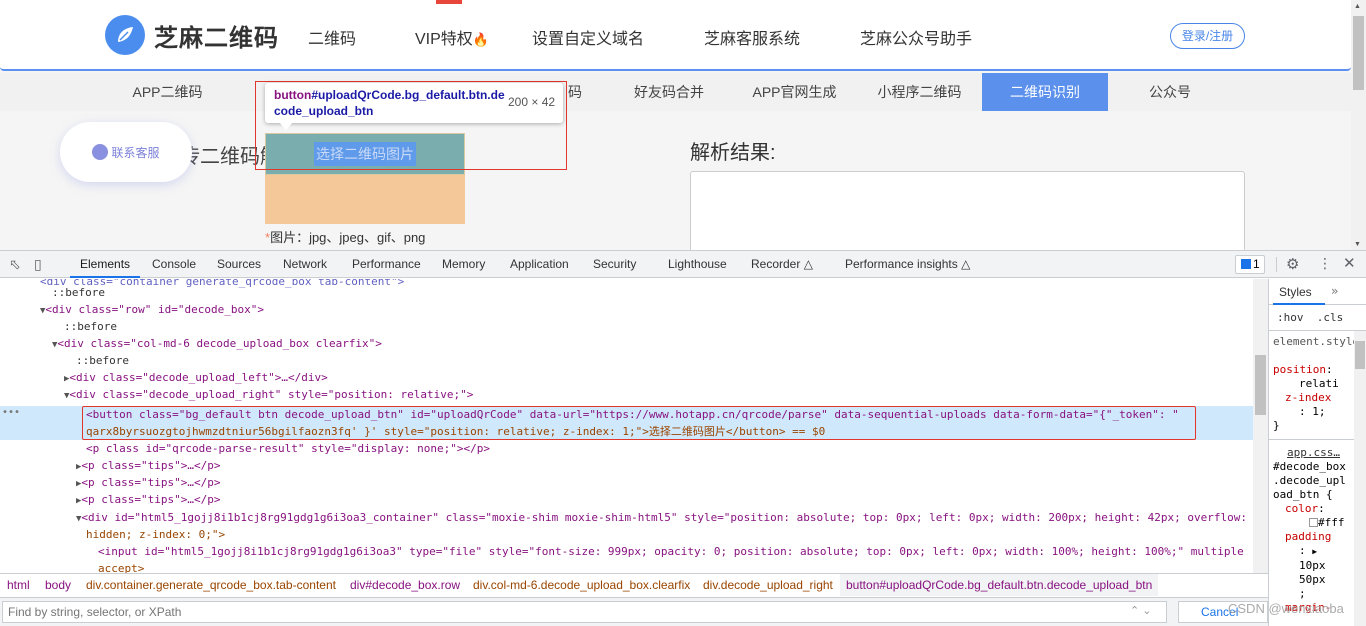 This screenshot has width=1366, height=626. I want to click on logo-text: 芝麻二维码, so click(216, 38).